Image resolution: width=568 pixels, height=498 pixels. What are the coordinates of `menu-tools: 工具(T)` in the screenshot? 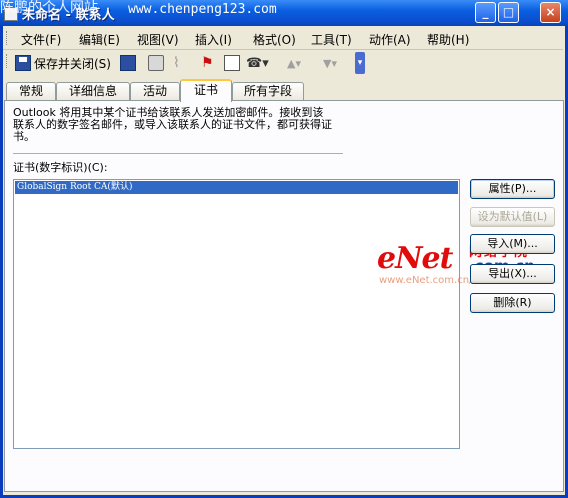 It's located at (331, 39).